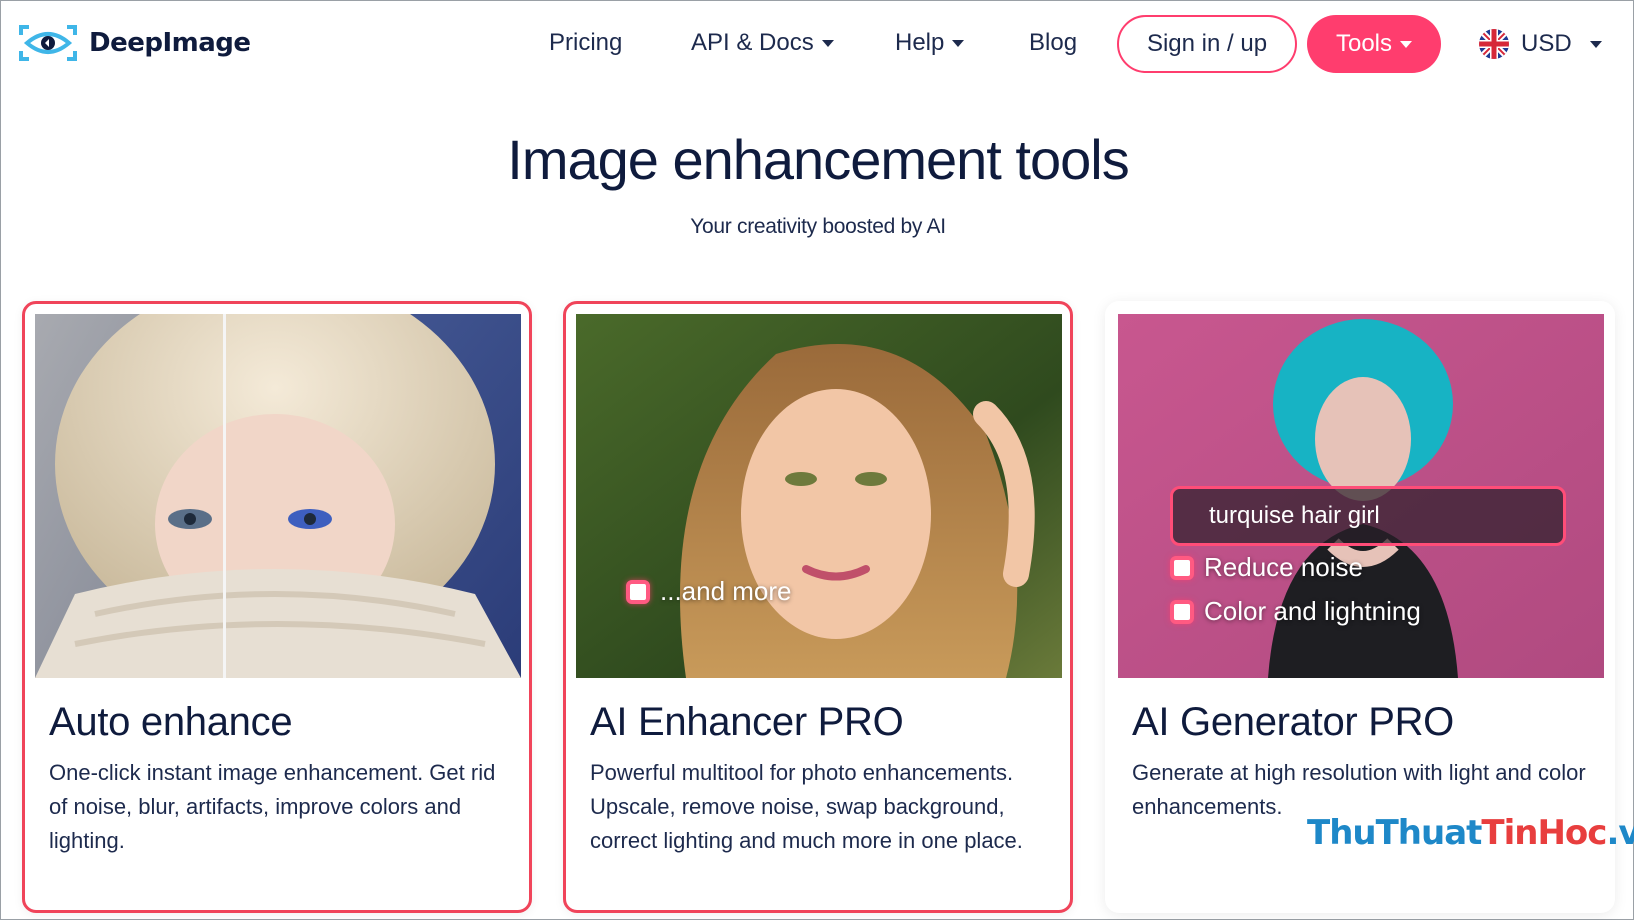 The height and width of the screenshot is (920, 1634). What do you see at coordinates (819, 496) in the screenshot?
I see `ai-enhancer-image: ...and more` at bounding box center [819, 496].